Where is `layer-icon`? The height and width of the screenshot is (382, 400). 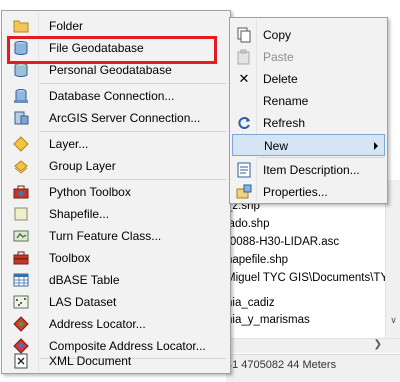 layer-icon is located at coordinates (21, 144).